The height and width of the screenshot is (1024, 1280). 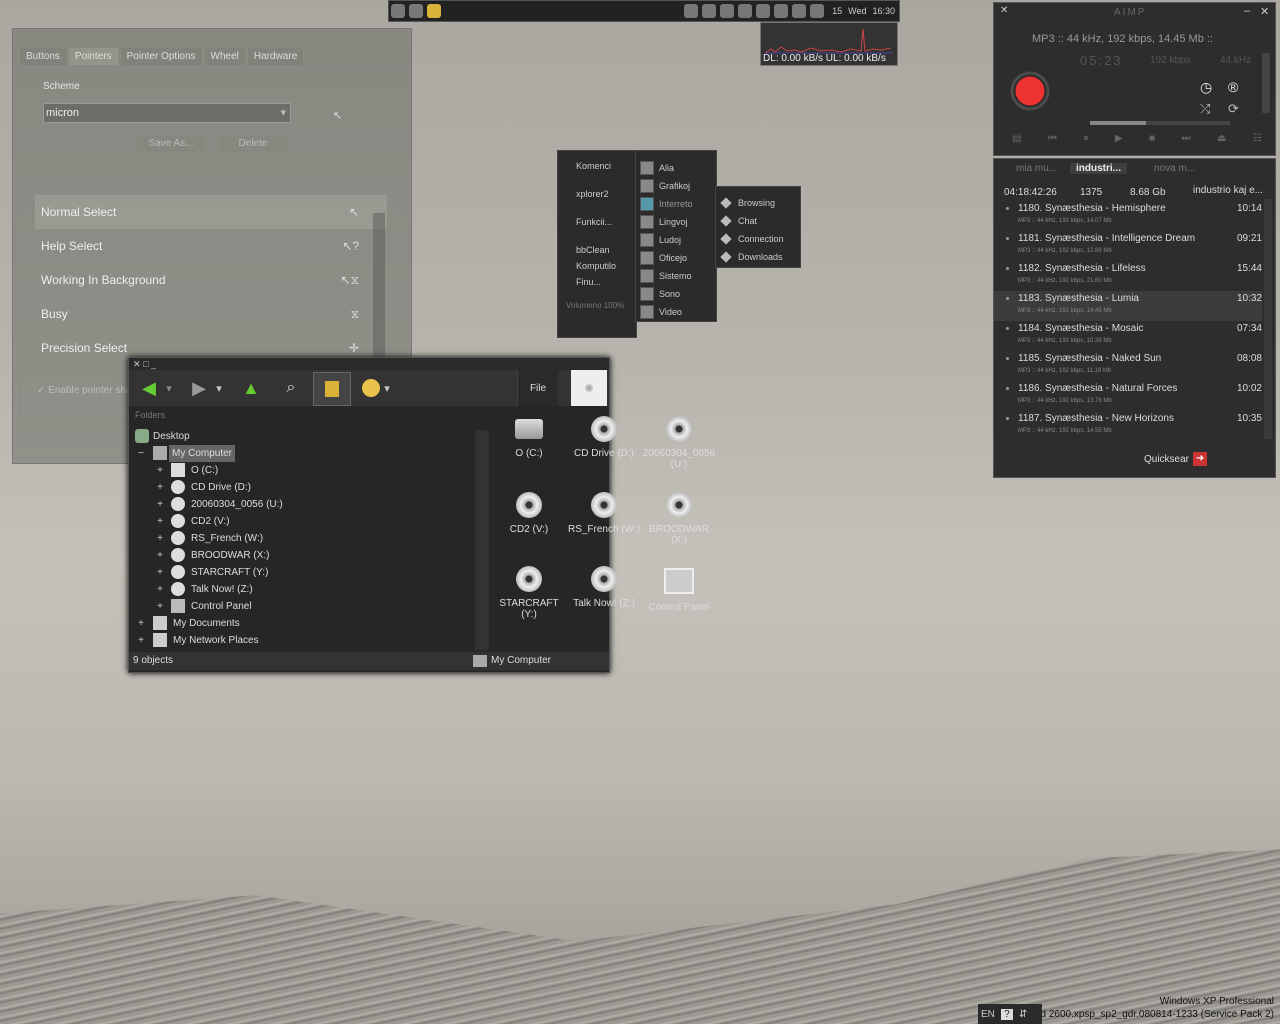 What do you see at coordinates (988, 1014) in the screenshot?
I see `language-indicator: EN` at bounding box center [988, 1014].